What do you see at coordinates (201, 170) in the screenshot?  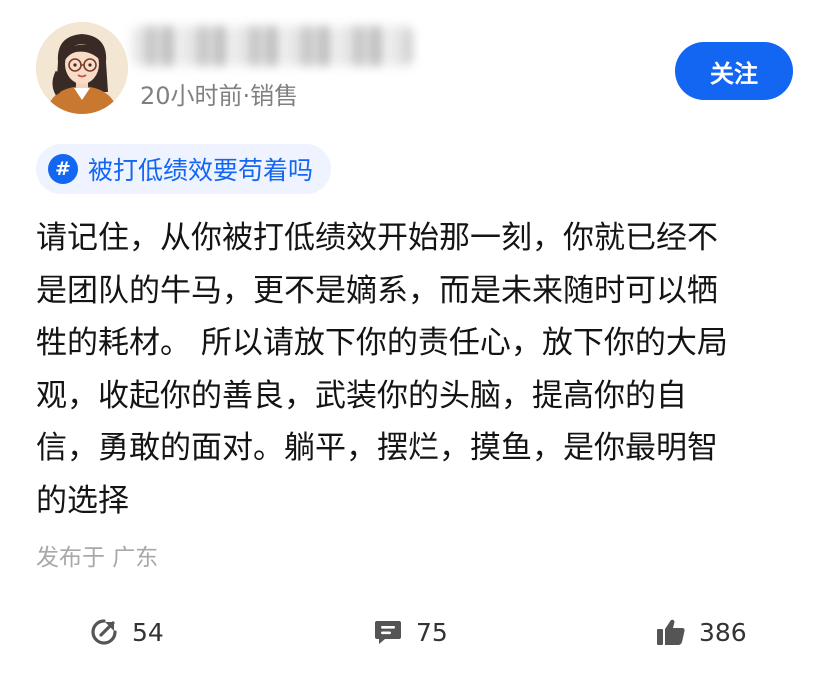 I see `topic-label: 被打低绩效要苟着吗` at bounding box center [201, 170].